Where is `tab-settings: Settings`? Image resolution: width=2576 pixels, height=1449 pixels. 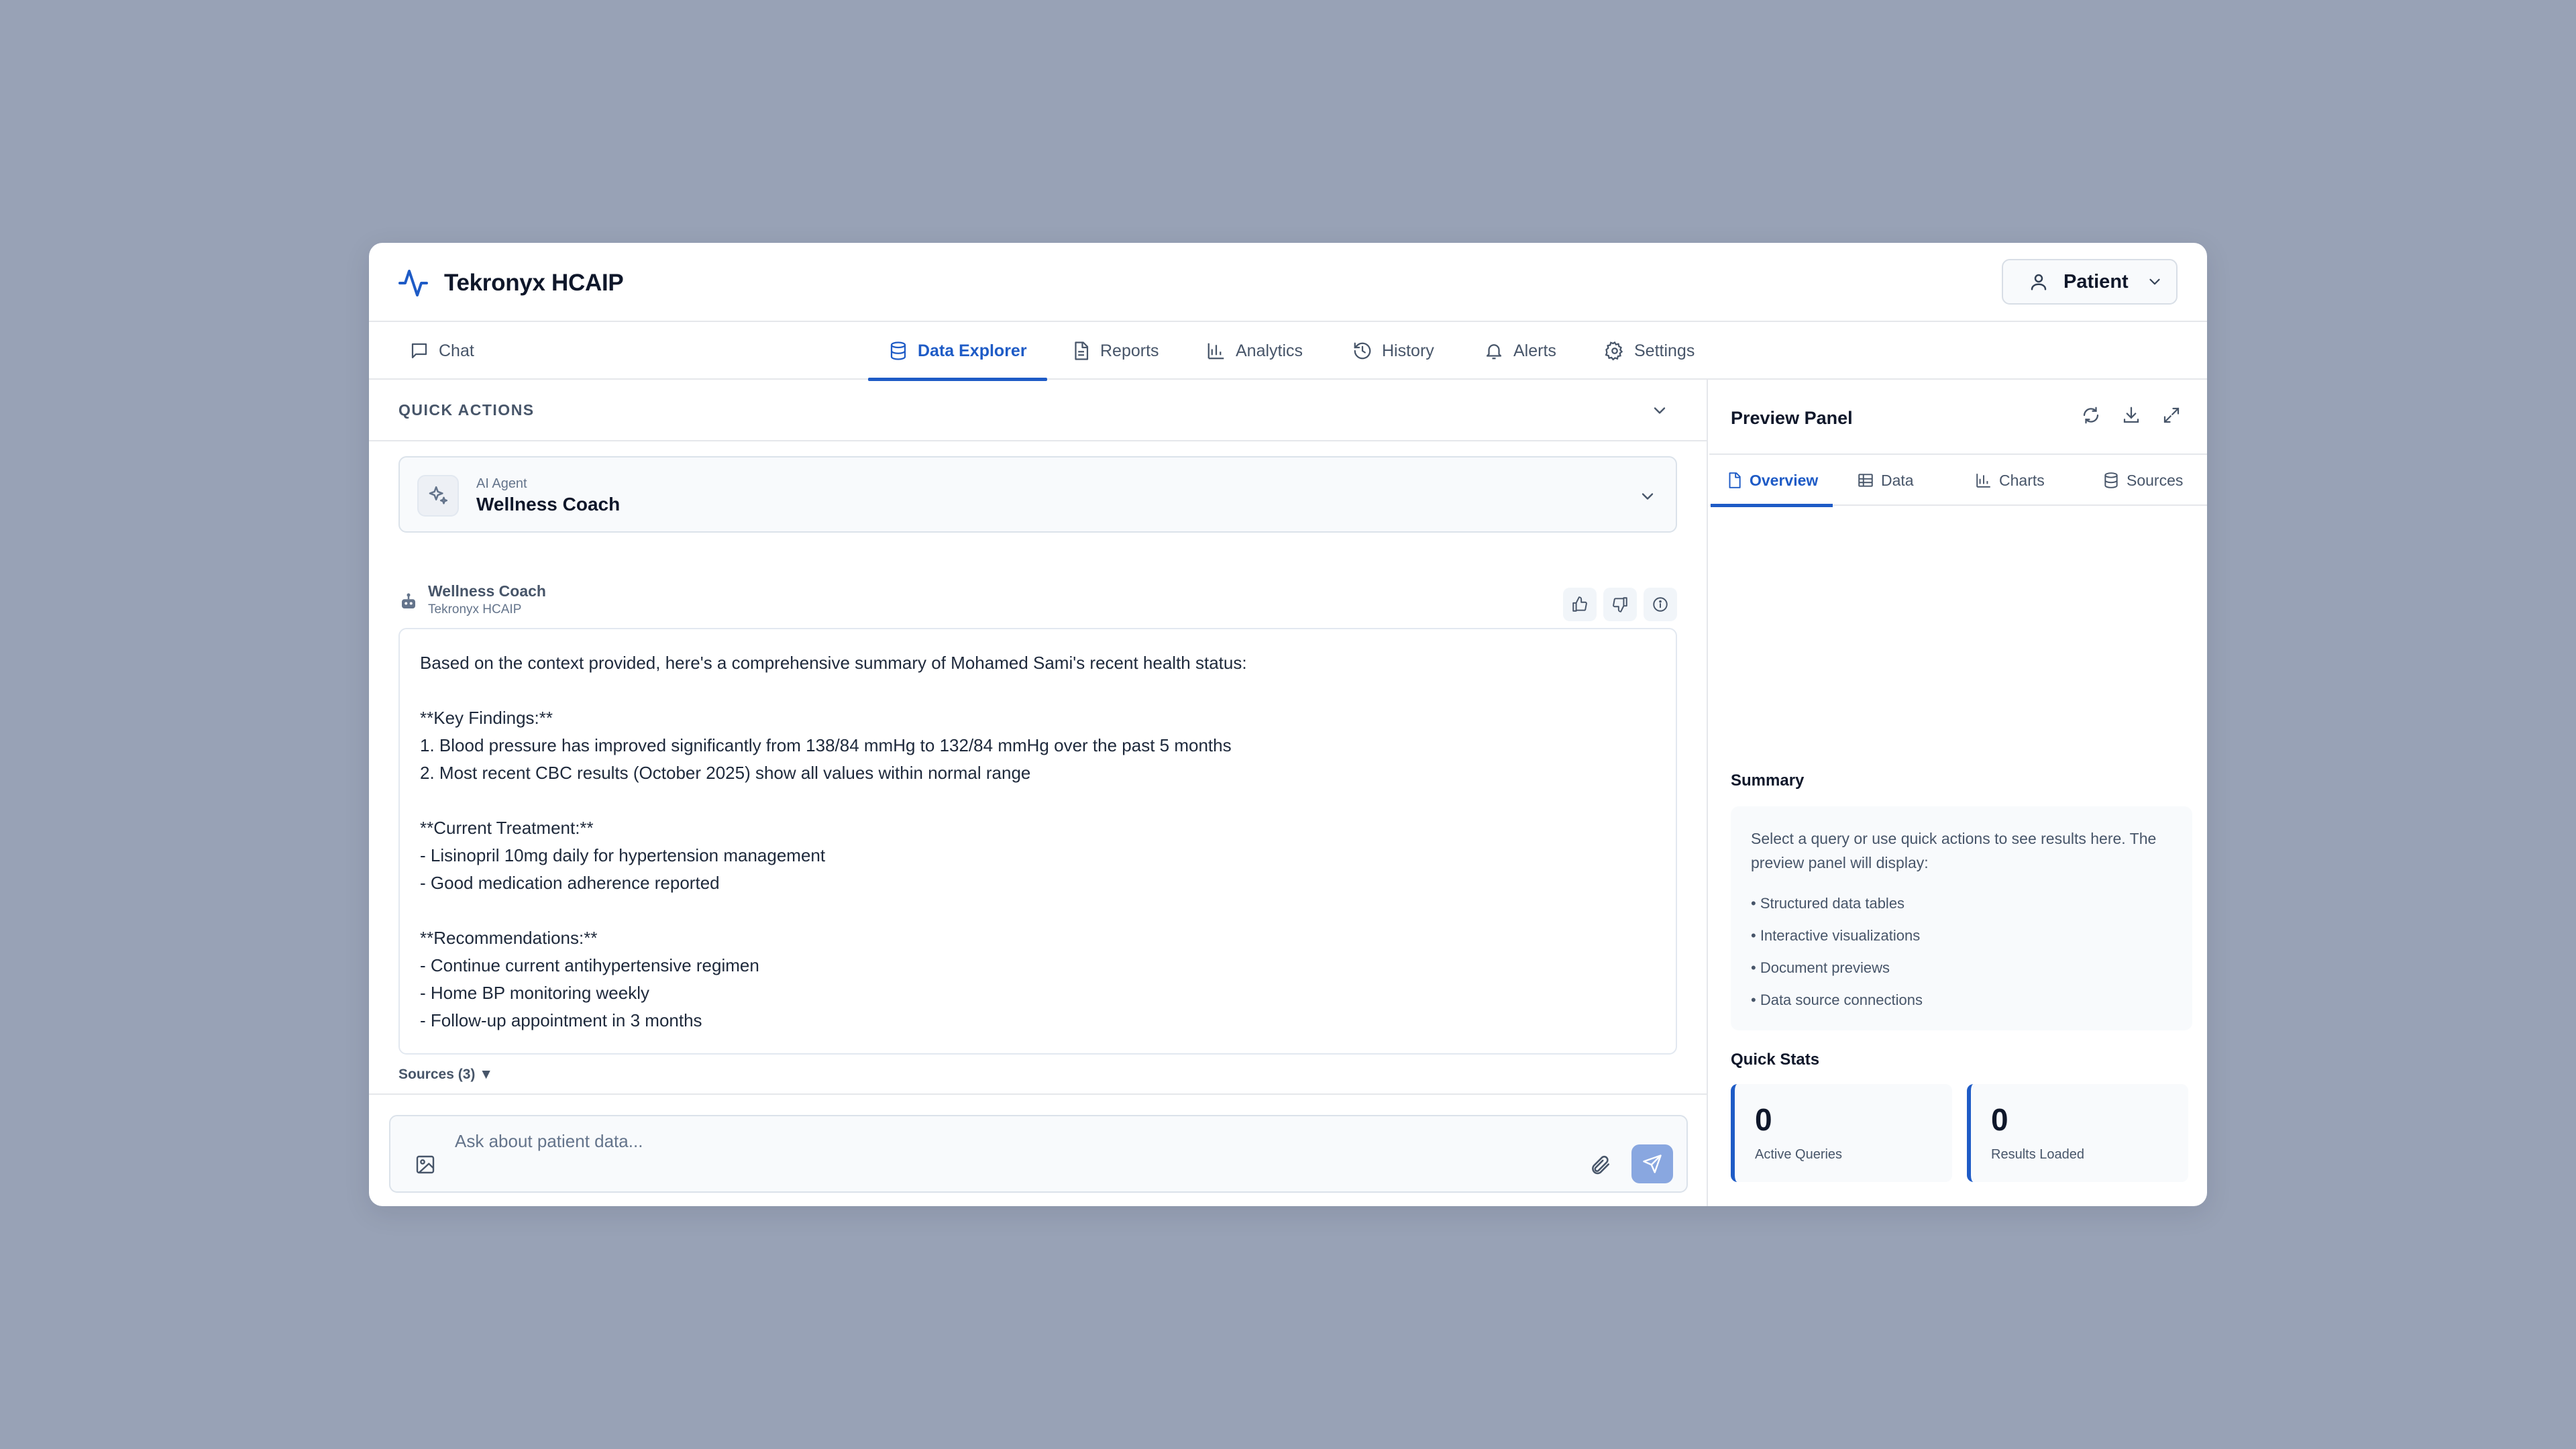
tab-settings: Settings is located at coordinates (1650, 351).